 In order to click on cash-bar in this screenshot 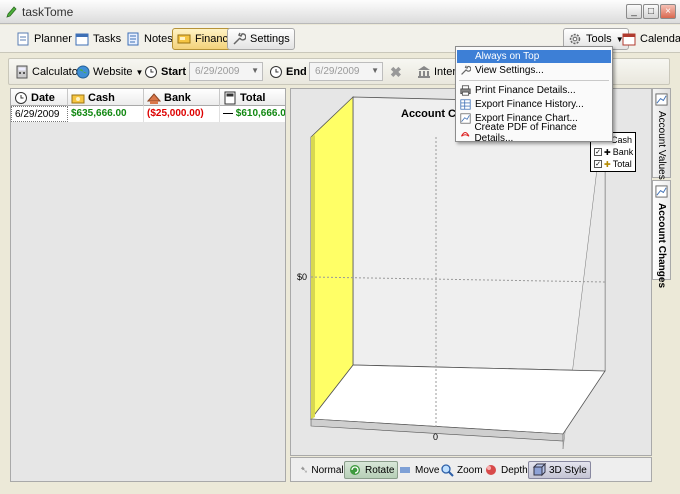, I will do `click(332, 258)`.